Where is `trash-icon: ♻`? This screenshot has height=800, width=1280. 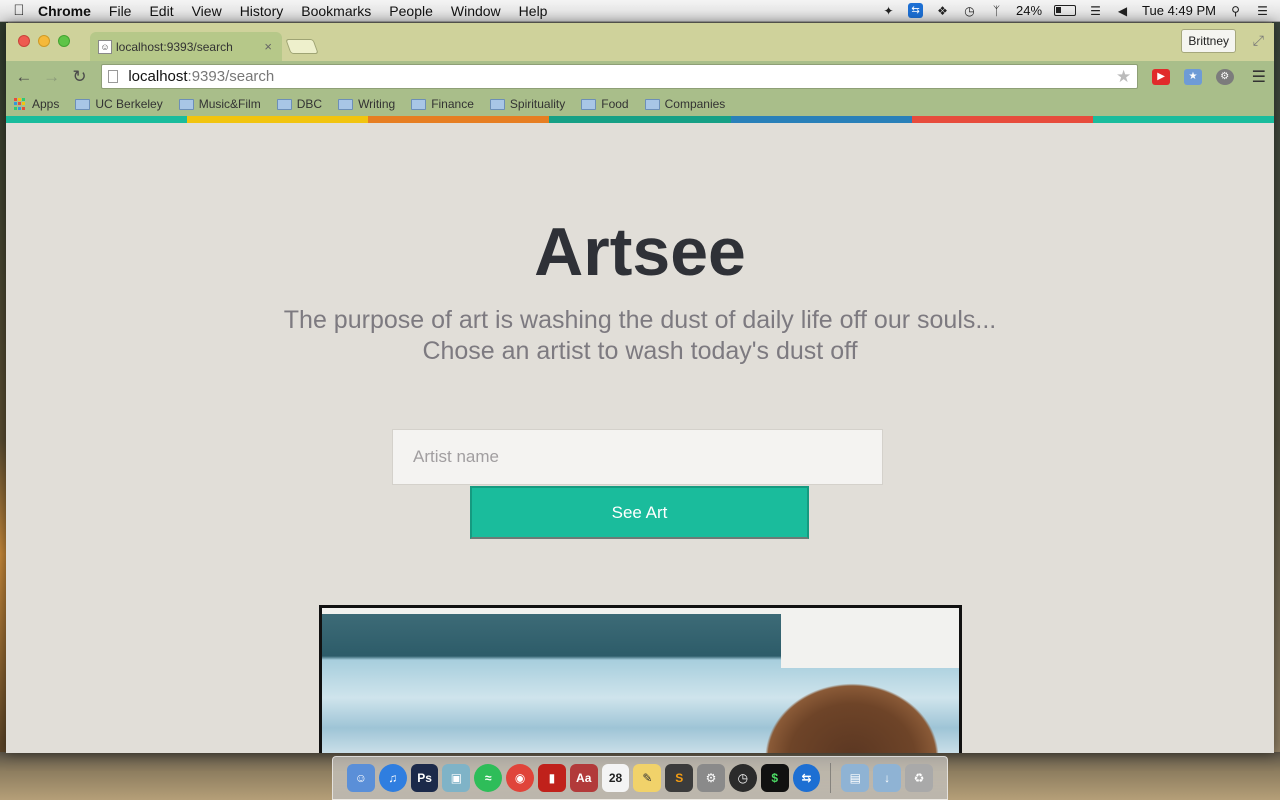
trash-icon: ♻ is located at coordinates (919, 778).